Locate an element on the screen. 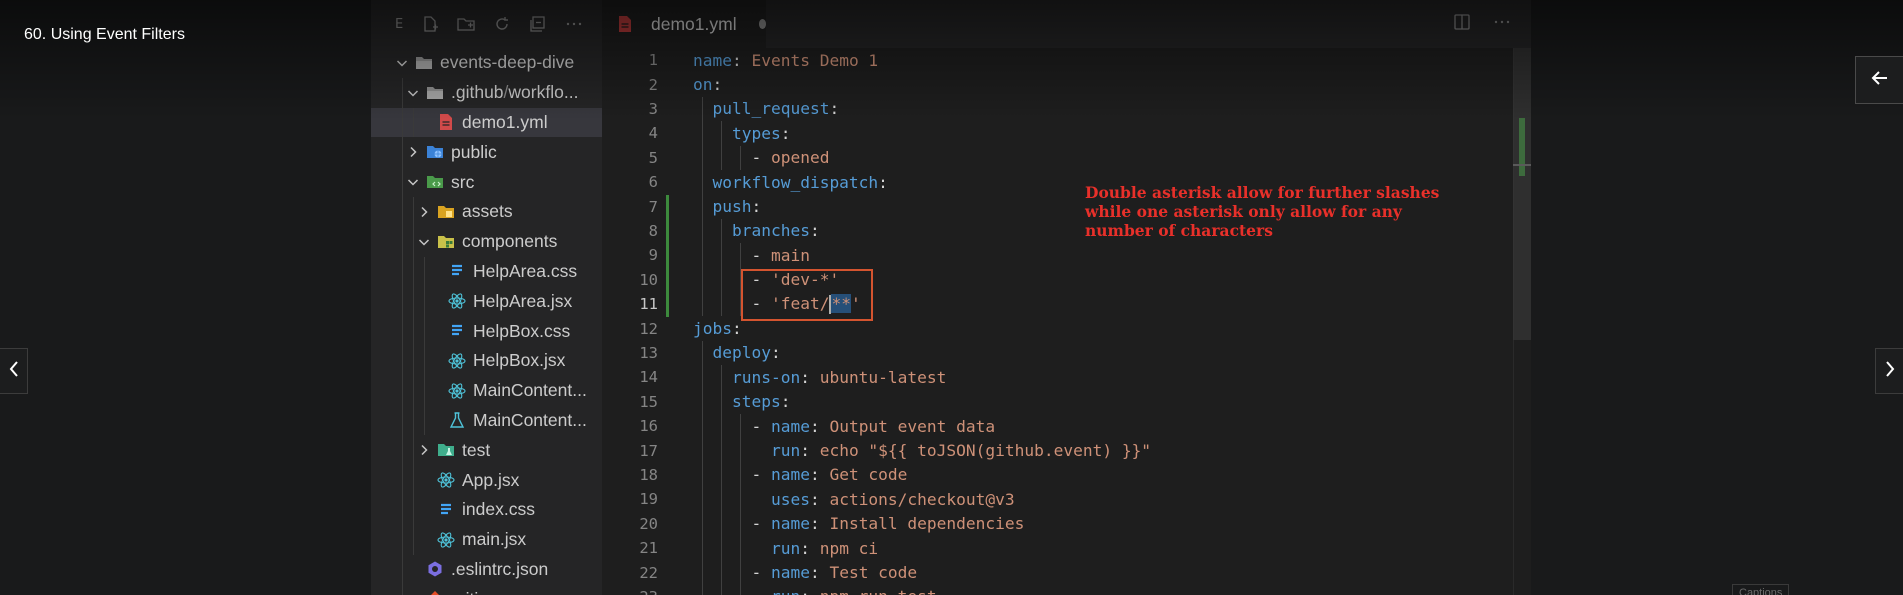 This screenshot has width=1903, height=595. code-text: - name: Test code is located at coordinates (805, 572).